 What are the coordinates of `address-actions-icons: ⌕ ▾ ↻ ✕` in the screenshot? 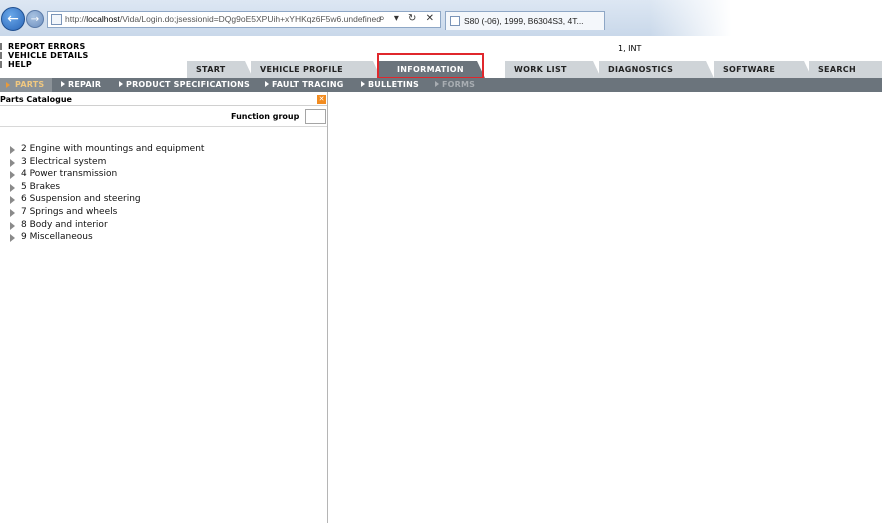 It's located at (408, 18).